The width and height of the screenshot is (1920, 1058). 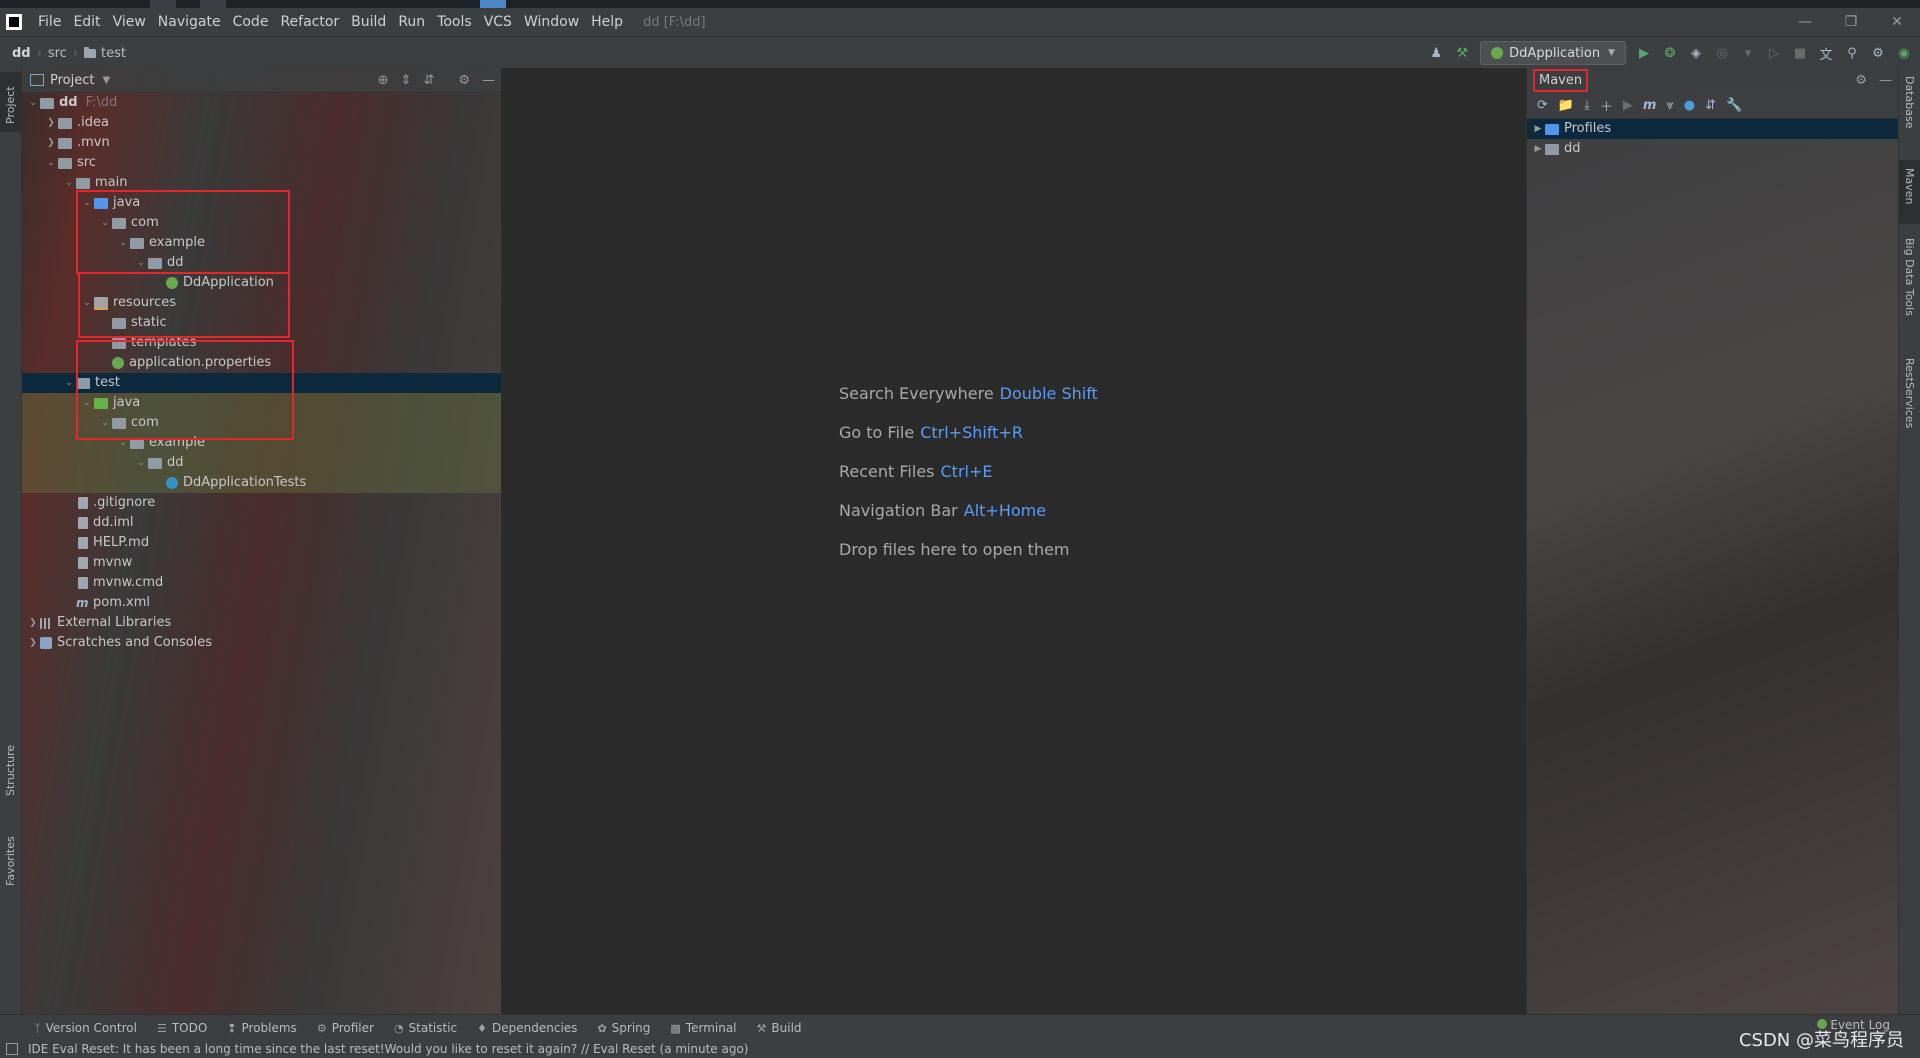 What do you see at coordinates (1713, 149) in the screenshot?
I see `maven-tree-item: ▶ dd` at bounding box center [1713, 149].